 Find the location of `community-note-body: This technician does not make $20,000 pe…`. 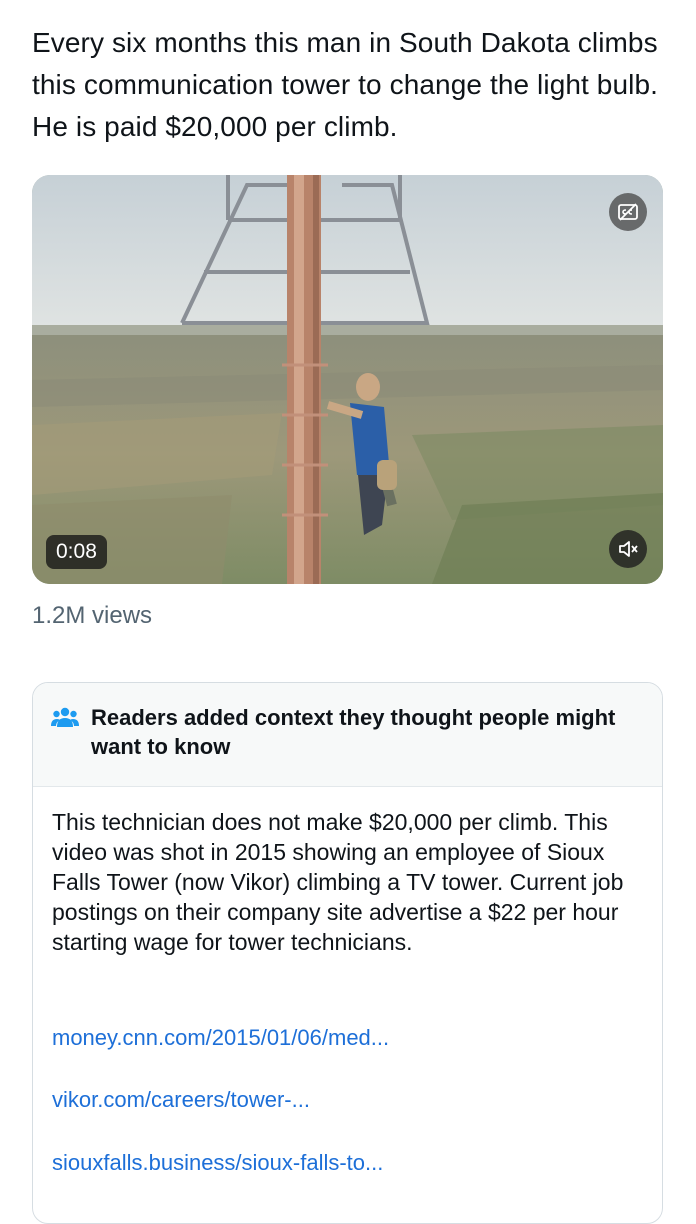

community-note-body: This technician does not make $20,000 pe… is located at coordinates (338, 882).